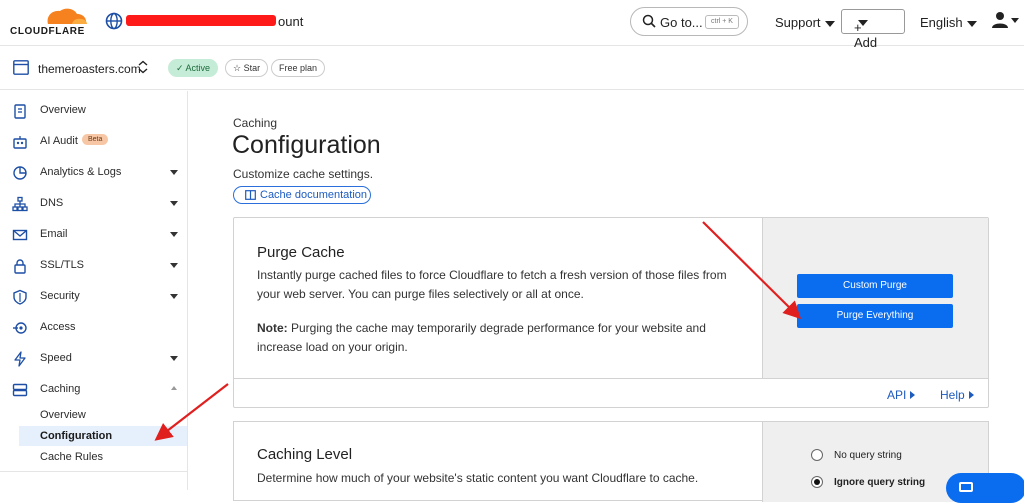 The width and height of the screenshot is (1024, 503). I want to click on account-name-redacted, so click(201, 20).